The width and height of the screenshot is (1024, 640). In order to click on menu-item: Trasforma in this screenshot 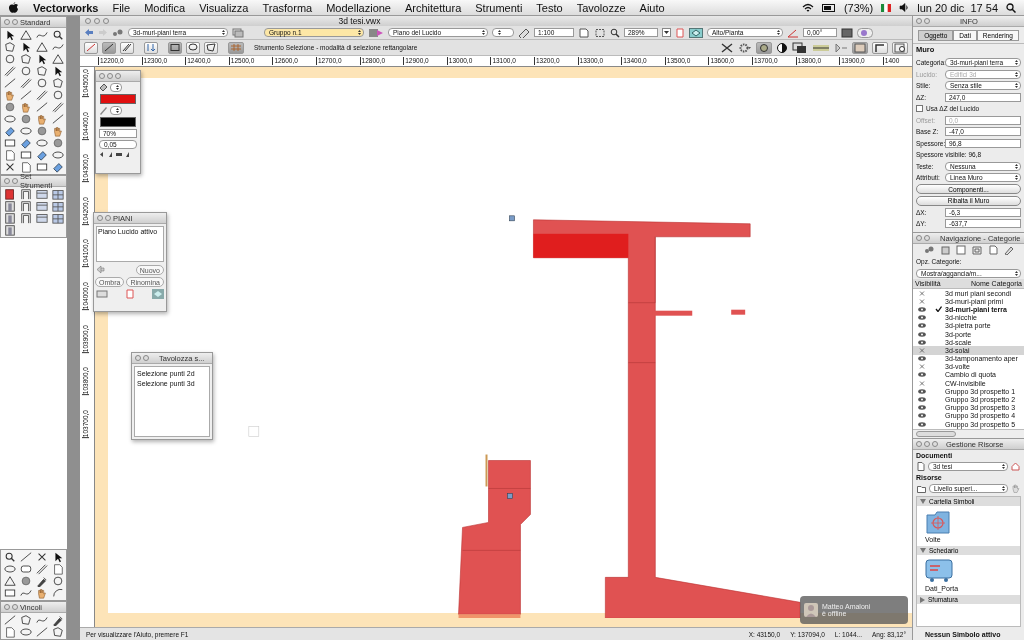, I will do `click(287, 7)`.